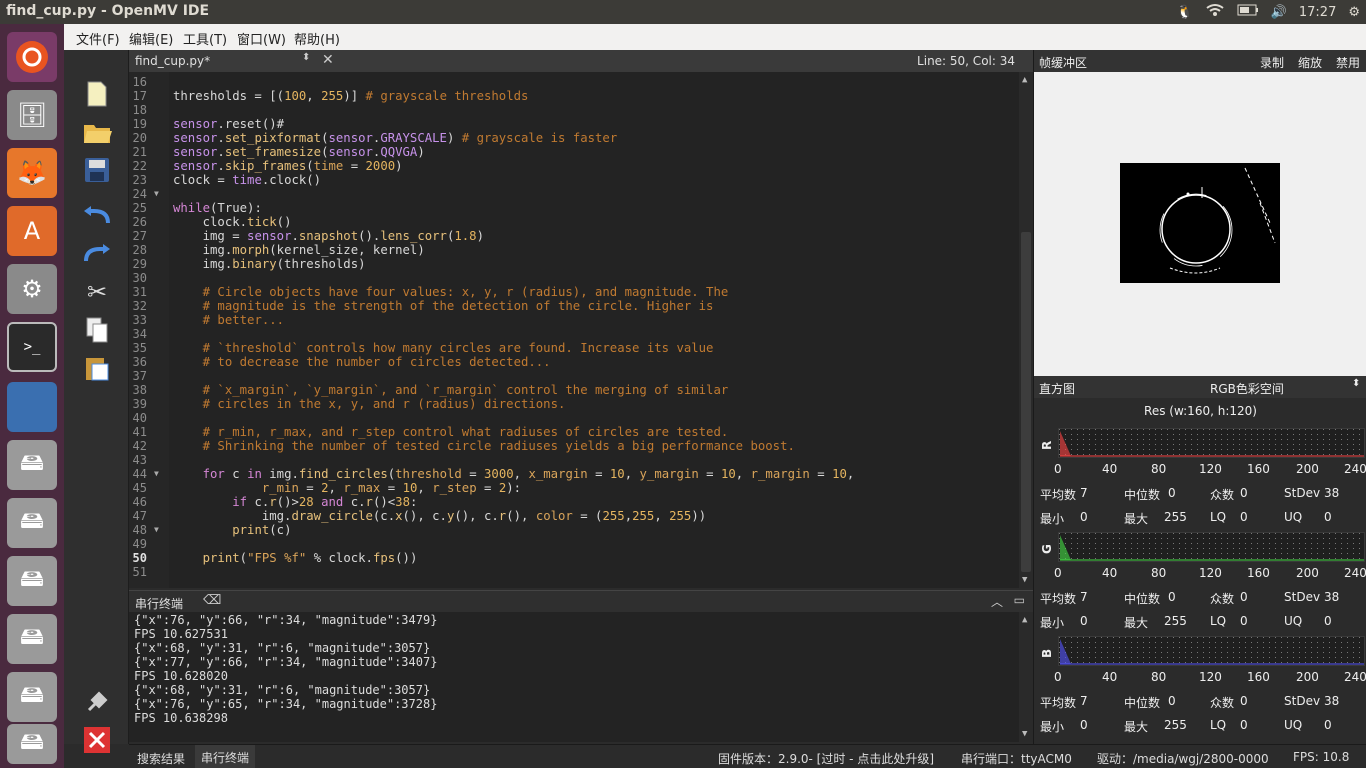  Describe the element at coordinates (1248, 12) in the screenshot. I see `battery-icon` at that location.